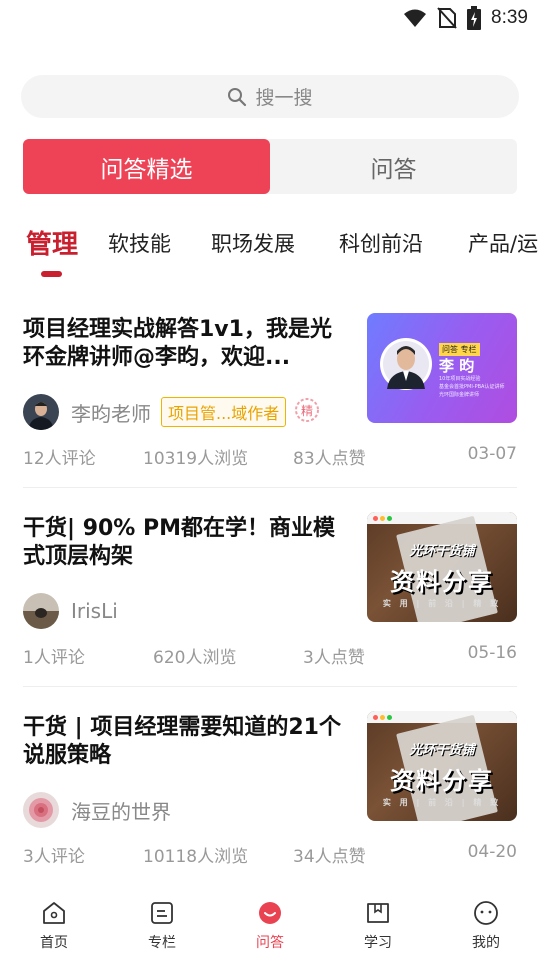 The image size is (540, 960). What do you see at coordinates (253, 243) in the screenshot?
I see `category-tab-career: 职场发展` at bounding box center [253, 243].